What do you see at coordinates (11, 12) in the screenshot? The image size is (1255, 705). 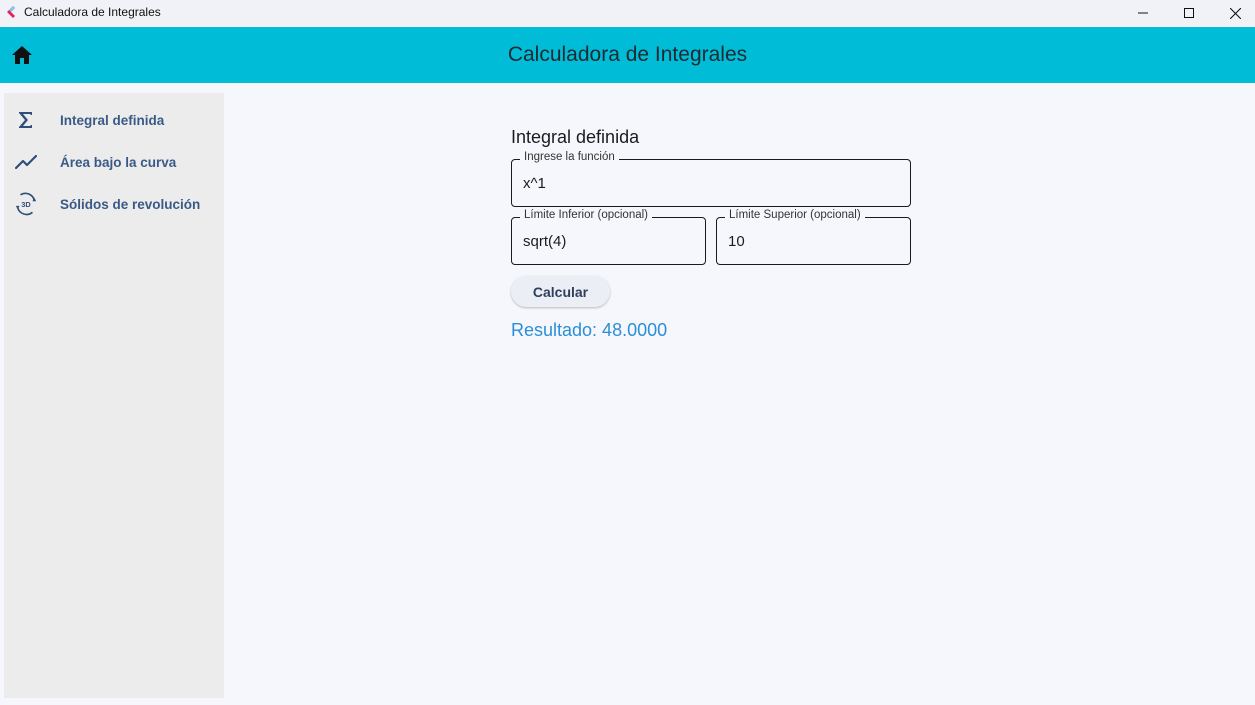 I see `app-logo-icon` at bounding box center [11, 12].